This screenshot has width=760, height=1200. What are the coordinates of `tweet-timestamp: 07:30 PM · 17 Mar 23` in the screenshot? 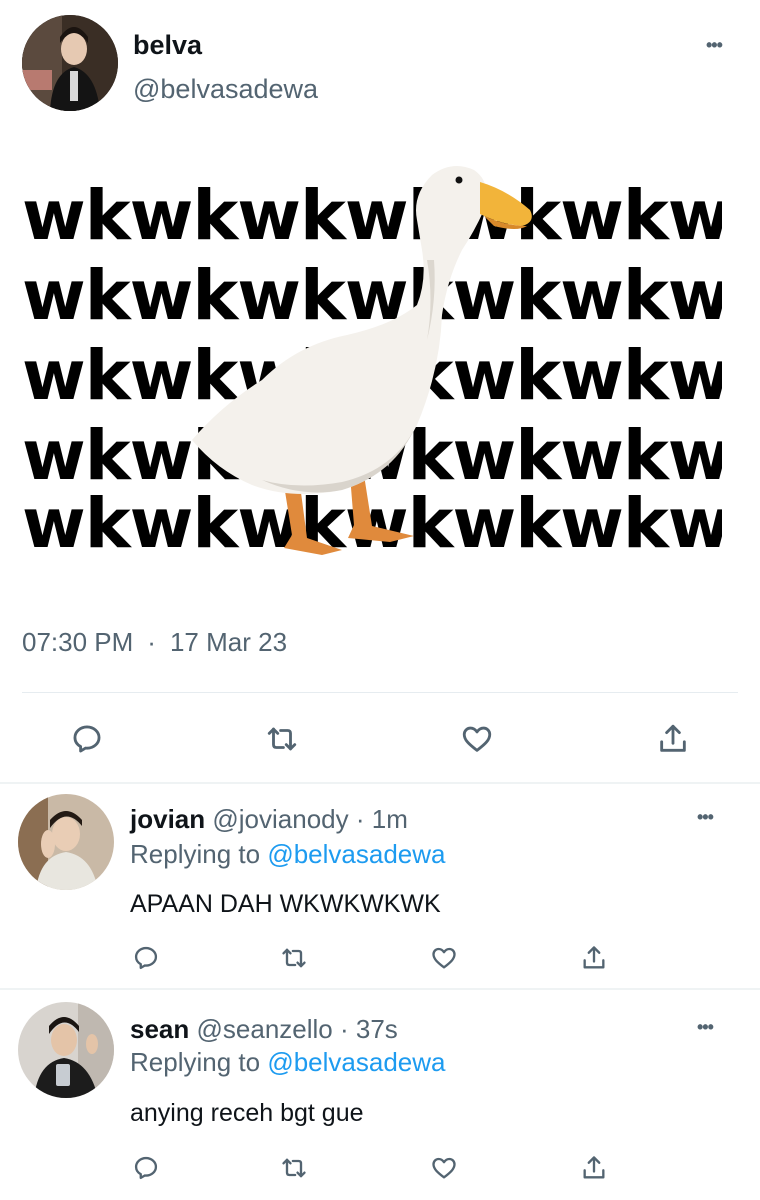 It's located at (154, 642).